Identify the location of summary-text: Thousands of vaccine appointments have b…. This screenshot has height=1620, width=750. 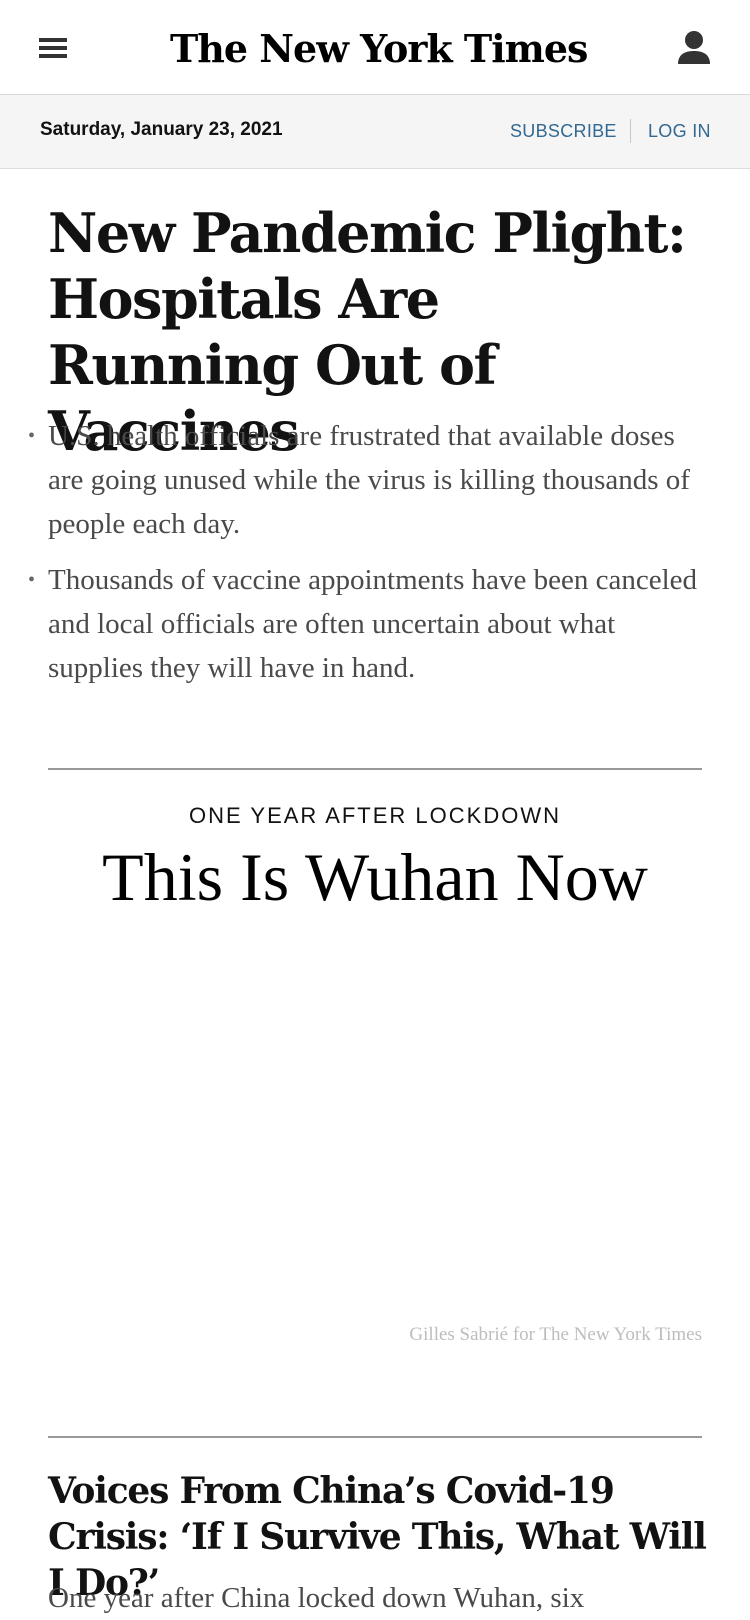
(373, 624).